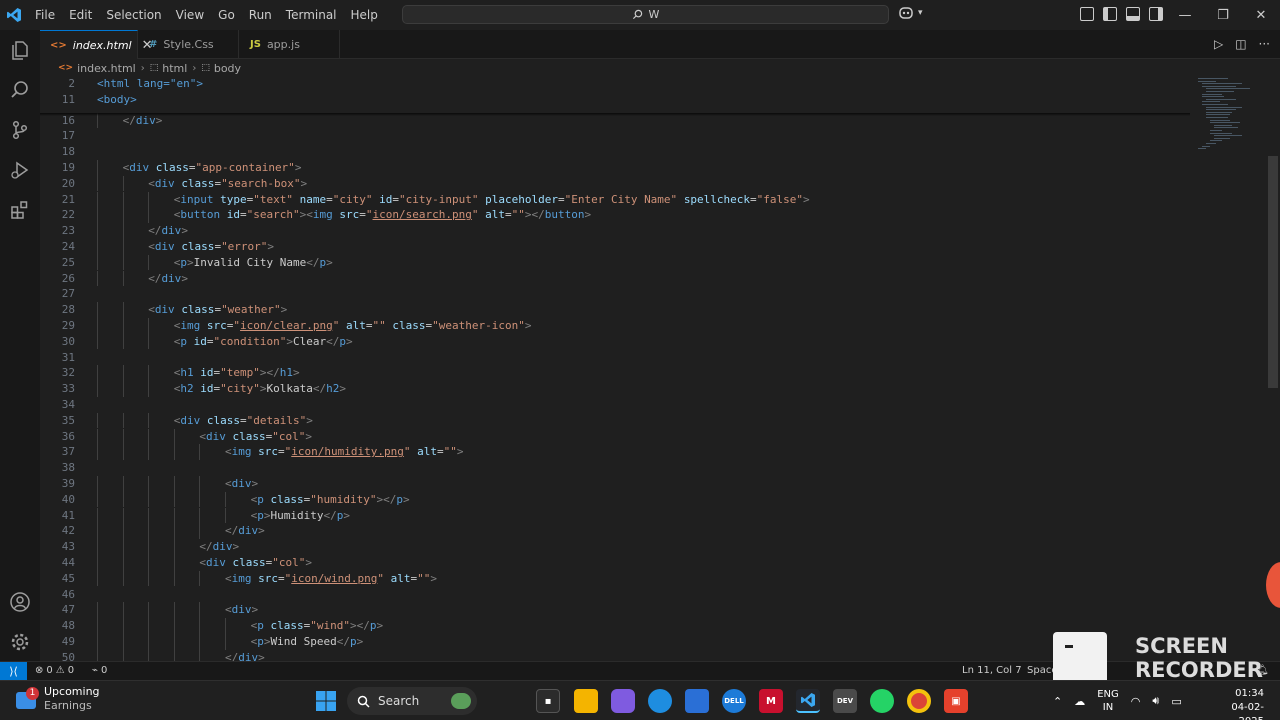 The image size is (1280, 720). What do you see at coordinates (1264, 44) in the screenshot?
I see `more-actions-icon: ···` at bounding box center [1264, 44].